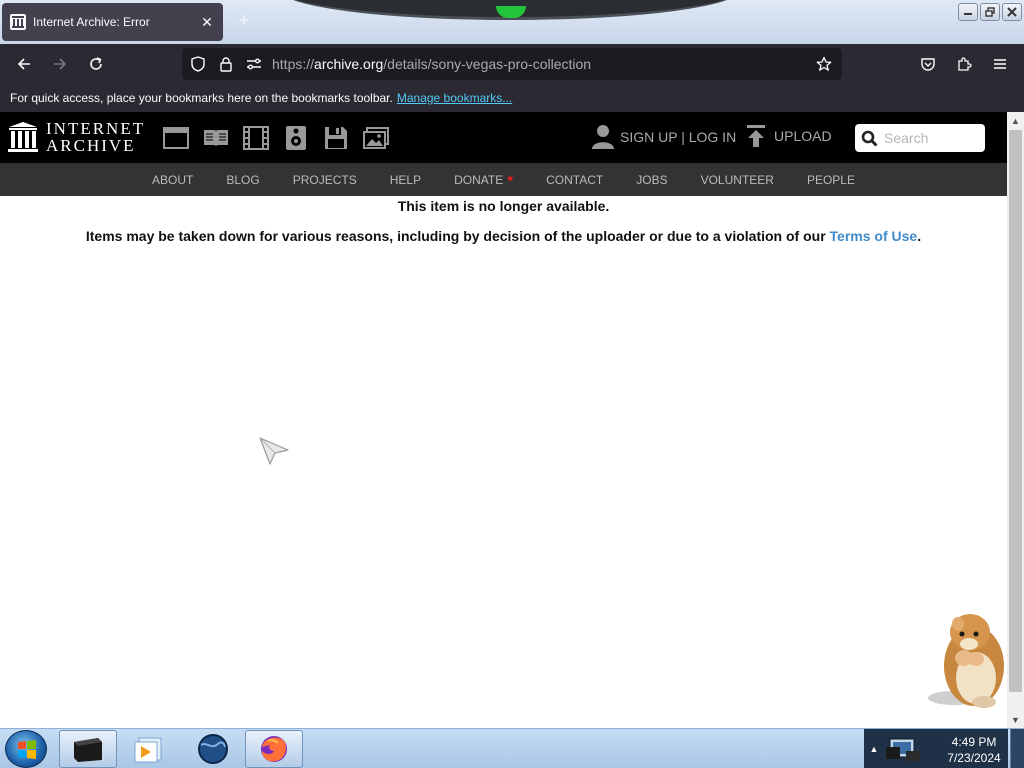 This screenshot has width=1024, height=768. What do you see at coordinates (336, 138) in the screenshot?
I see `software-icon` at bounding box center [336, 138].